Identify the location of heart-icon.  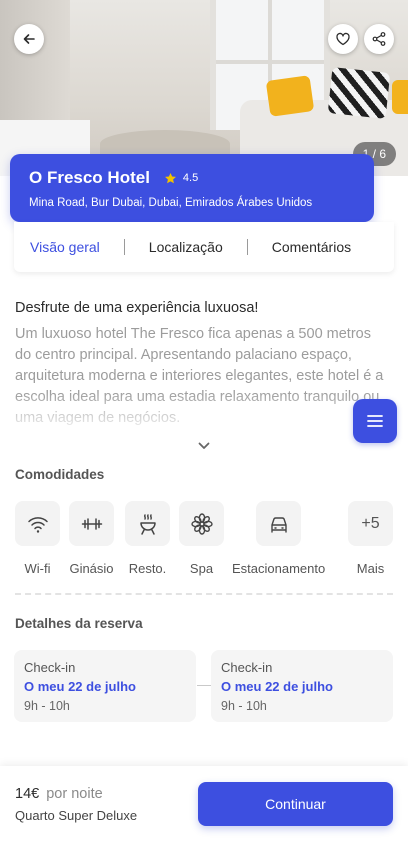
(343, 39).